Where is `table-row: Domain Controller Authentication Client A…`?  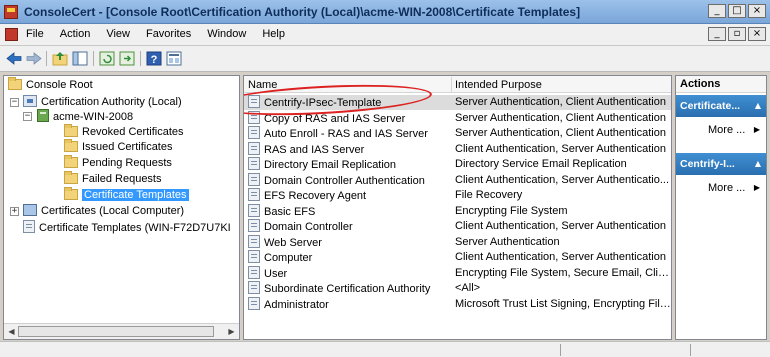 table-row: Domain Controller Authentication Client A… is located at coordinates (457, 180).